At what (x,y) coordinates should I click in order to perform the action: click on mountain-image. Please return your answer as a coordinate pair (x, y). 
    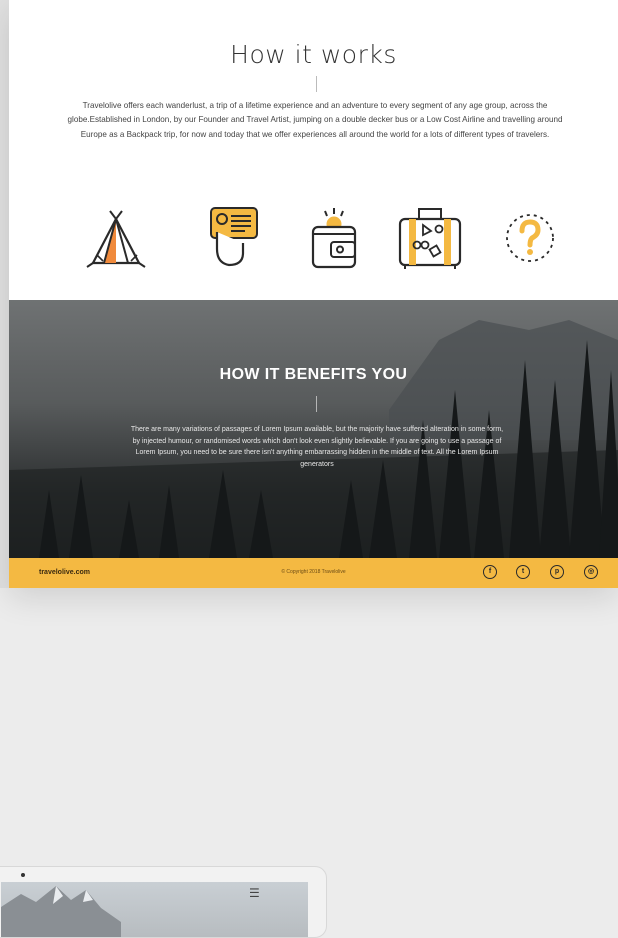
    Looking at the image, I should click on (61, 911).